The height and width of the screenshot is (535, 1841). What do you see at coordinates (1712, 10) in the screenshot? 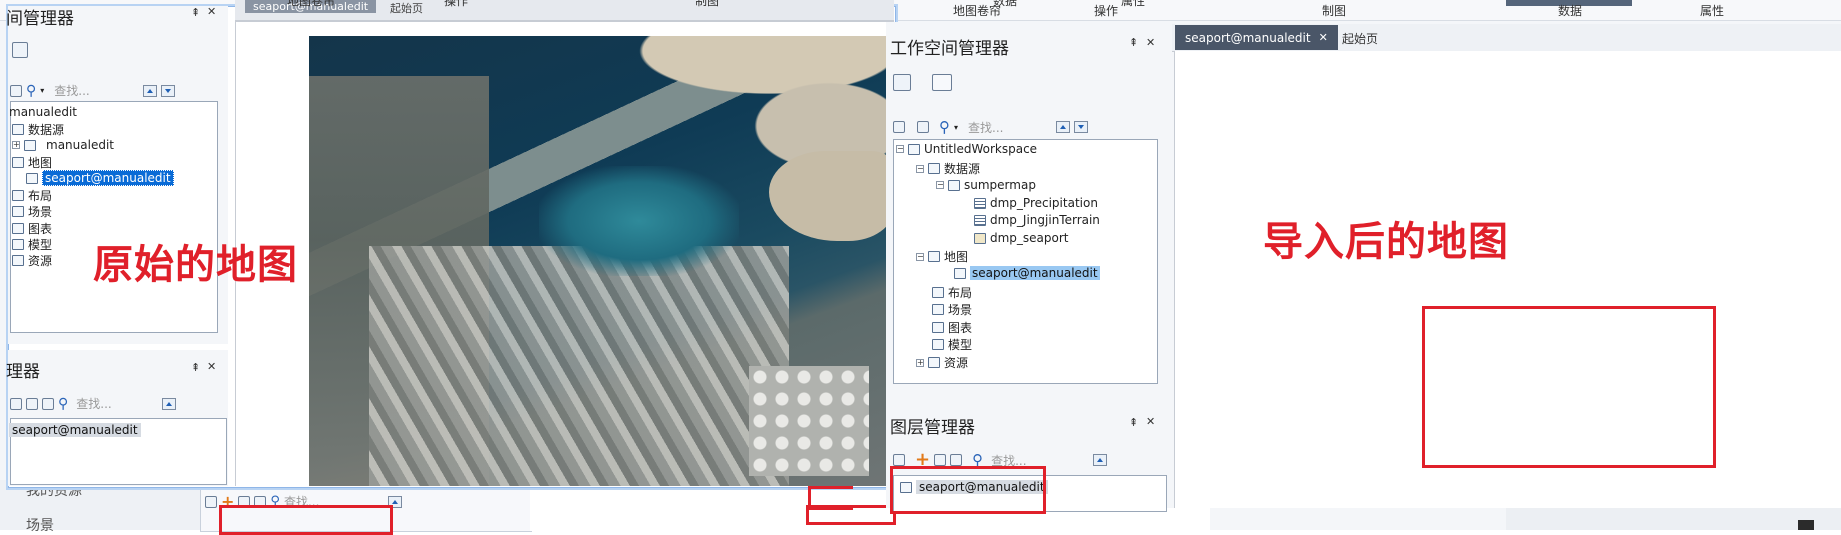
I see `ribbon-tab-attributes: 属性` at bounding box center [1712, 10].